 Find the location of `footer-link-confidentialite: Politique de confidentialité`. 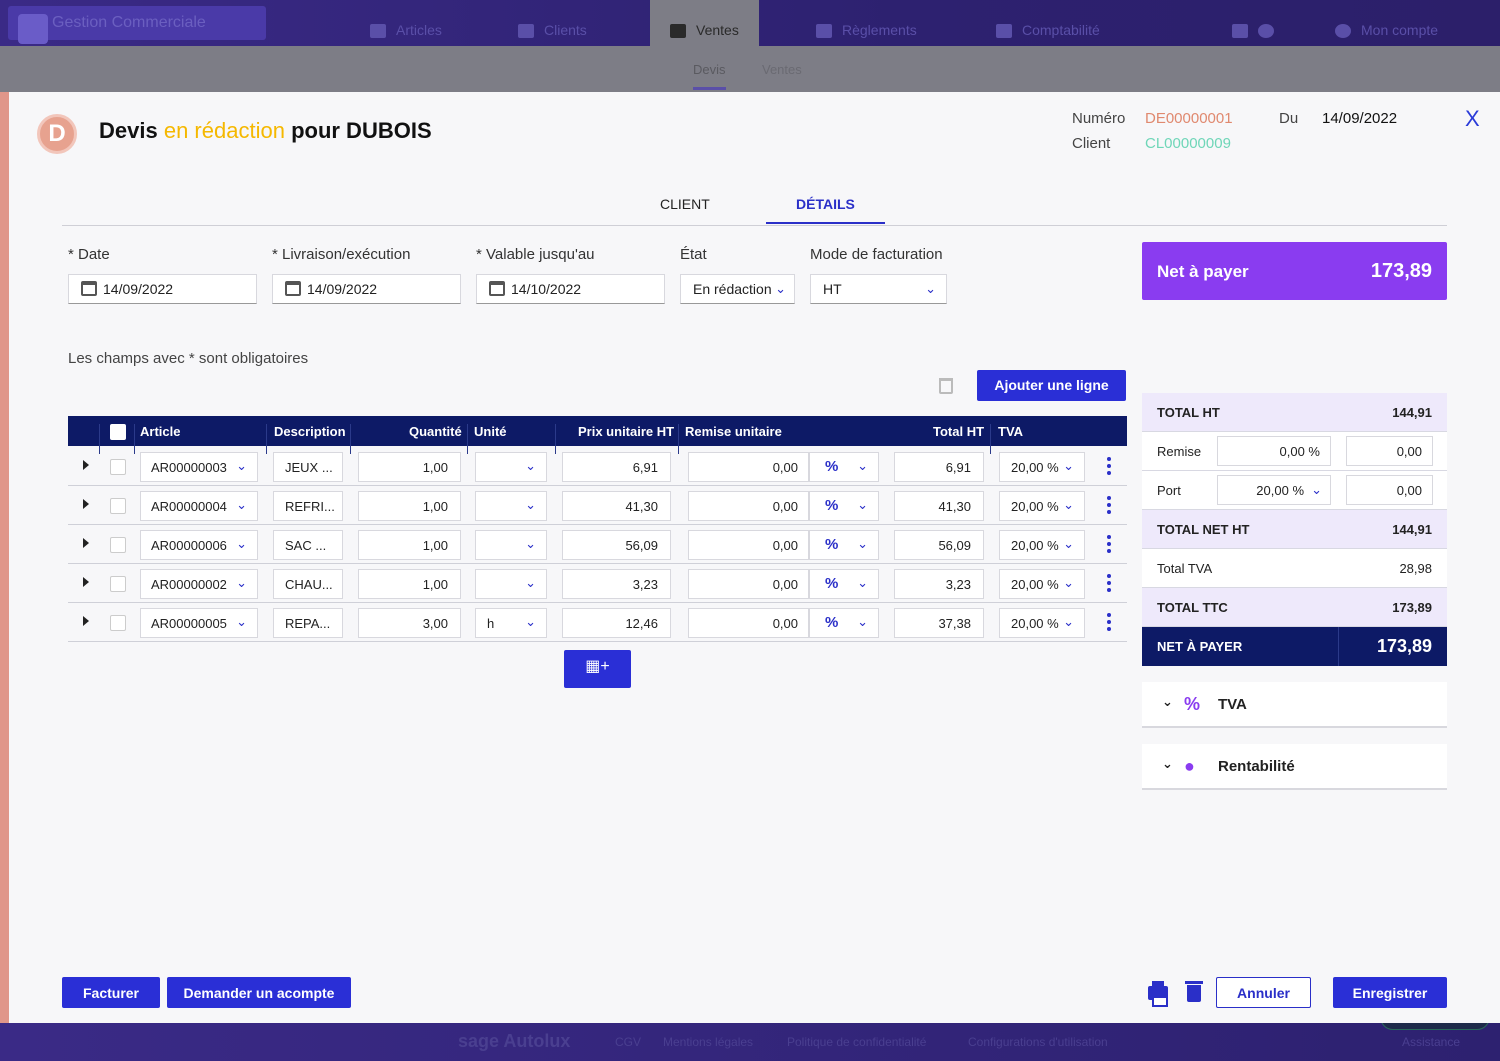

footer-link-confidentialite: Politique de confidentialité is located at coordinates (856, 1042).